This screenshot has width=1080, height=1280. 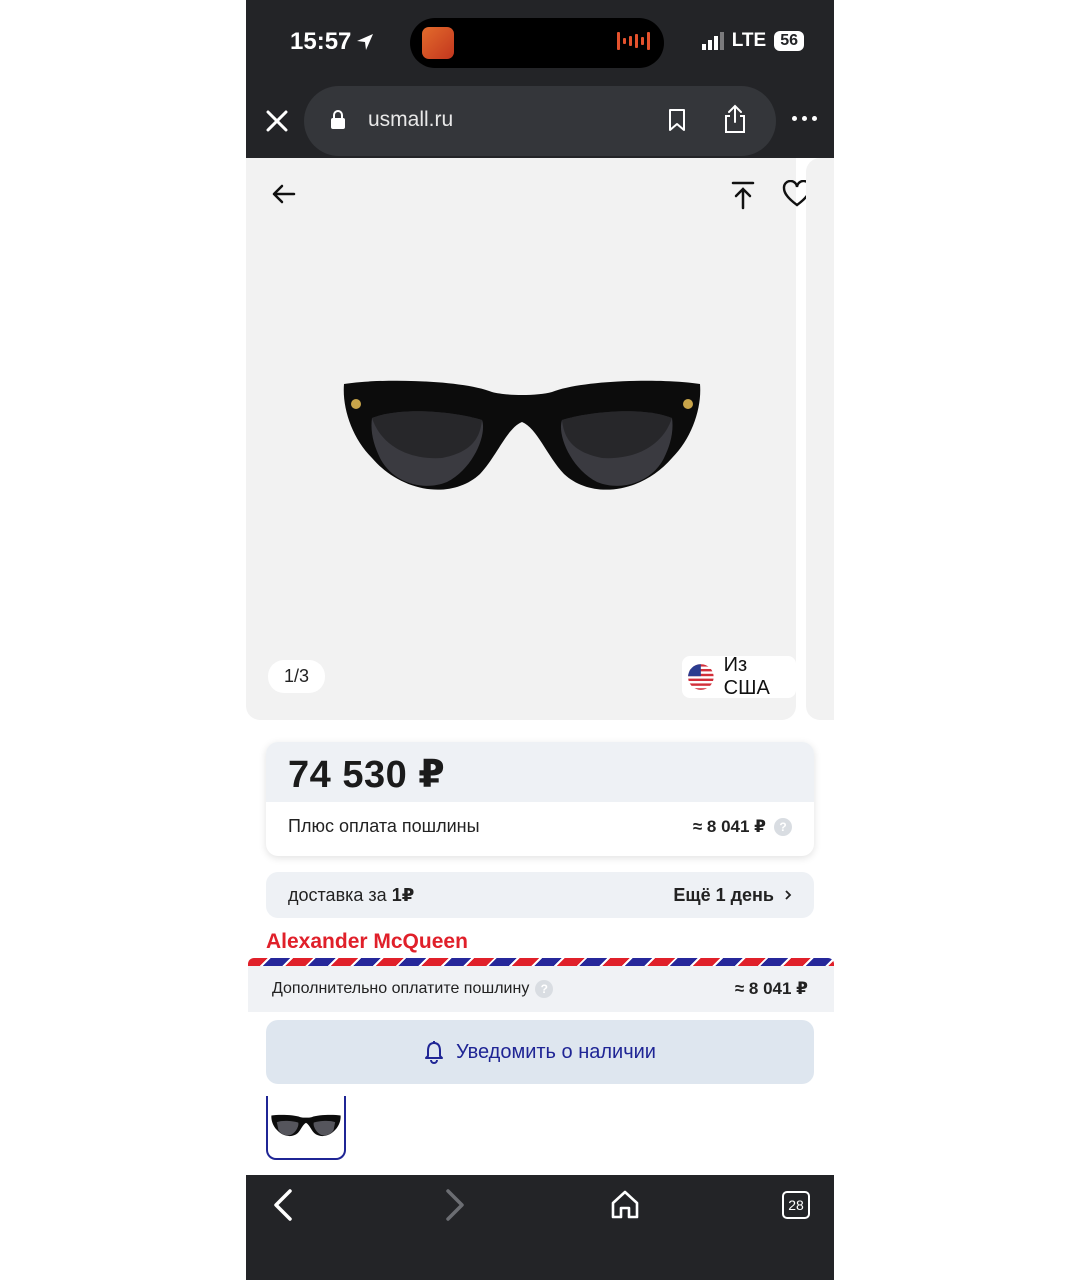 What do you see at coordinates (701, 677) in the screenshot?
I see `us-flag-icon` at bounding box center [701, 677].